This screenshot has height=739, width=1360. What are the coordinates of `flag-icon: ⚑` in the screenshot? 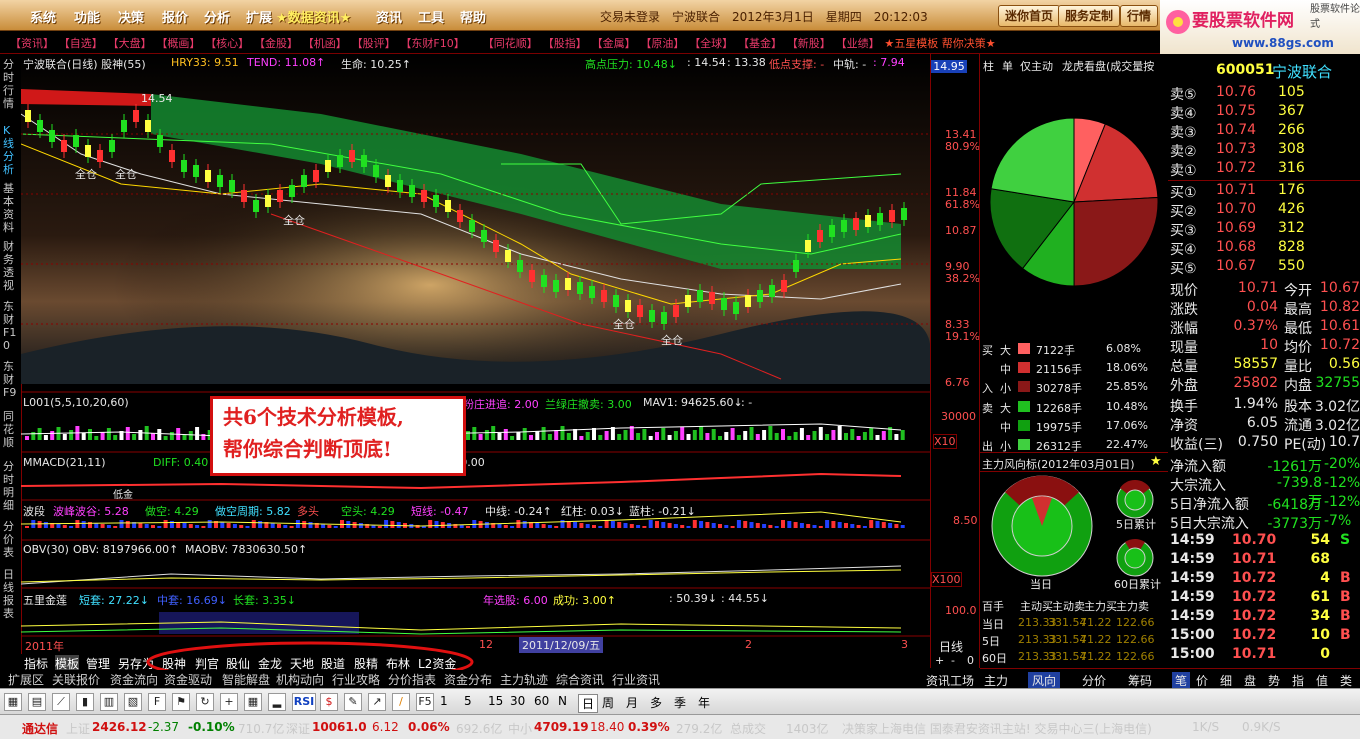 It's located at (181, 702).